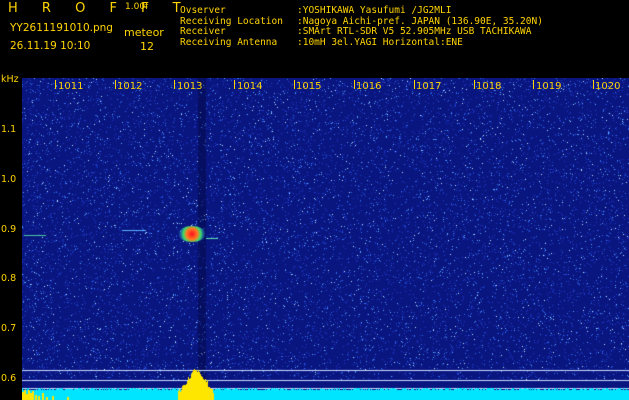 The image size is (629, 400). I want to click on y-tick-label: 1.1, so click(9, 129).